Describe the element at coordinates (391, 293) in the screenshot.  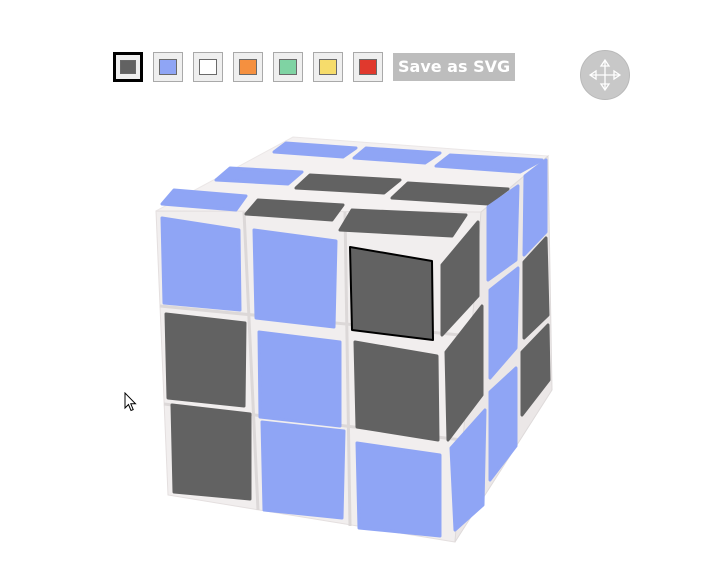
I see `sticker-front-row1-col3` at that location.